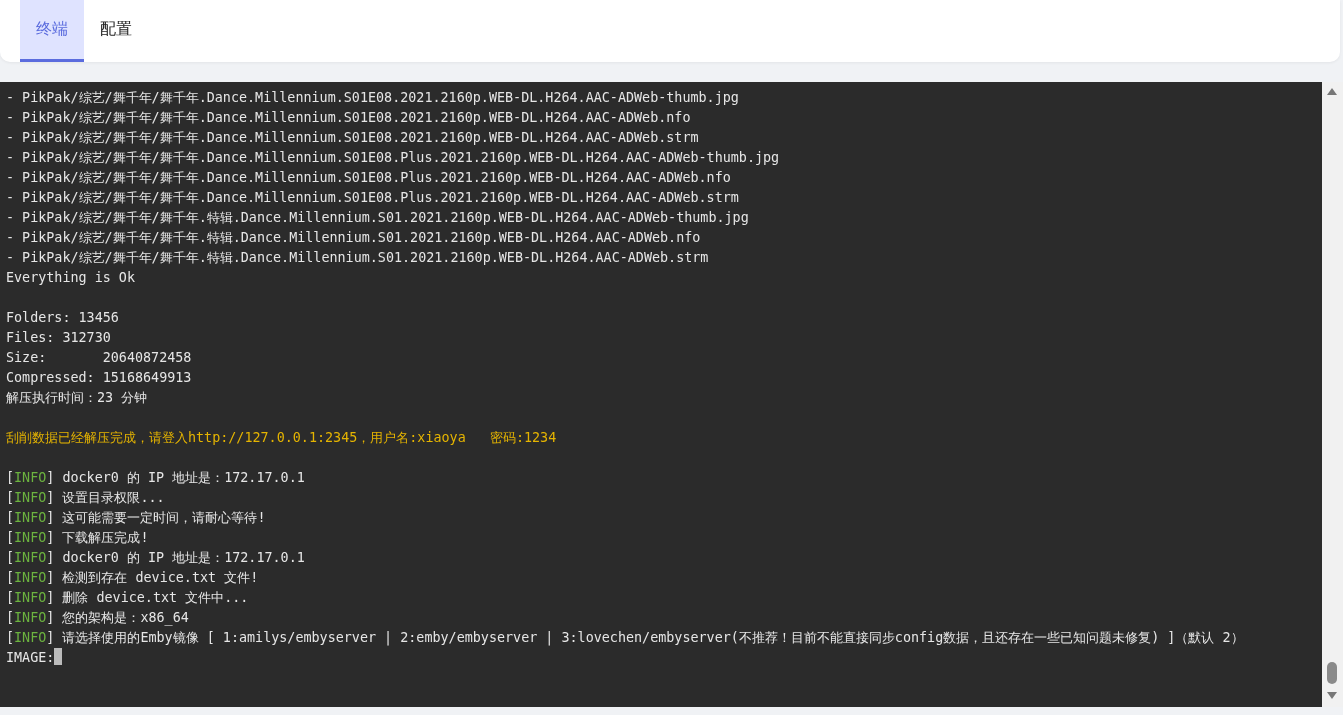  Describe the element at coordinates (1332, 673) in the screenshot. I see `scroll-thumb` at that location.